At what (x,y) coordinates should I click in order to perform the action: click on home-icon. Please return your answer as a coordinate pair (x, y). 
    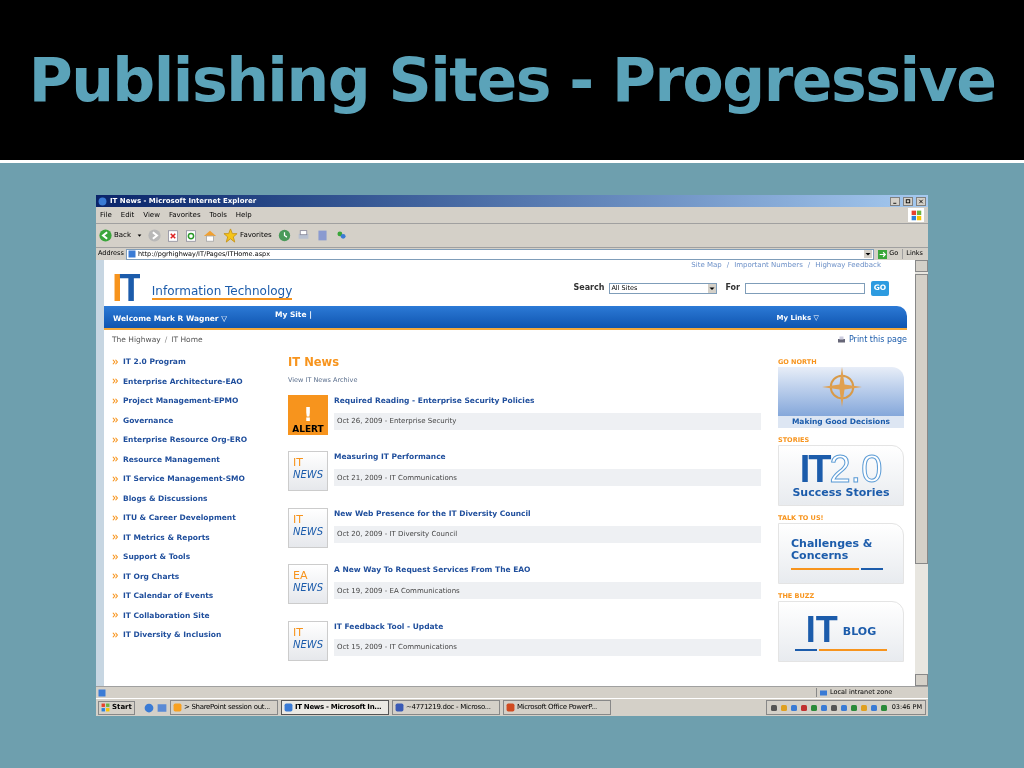
    Looking at the image, I should click on (210, 235).